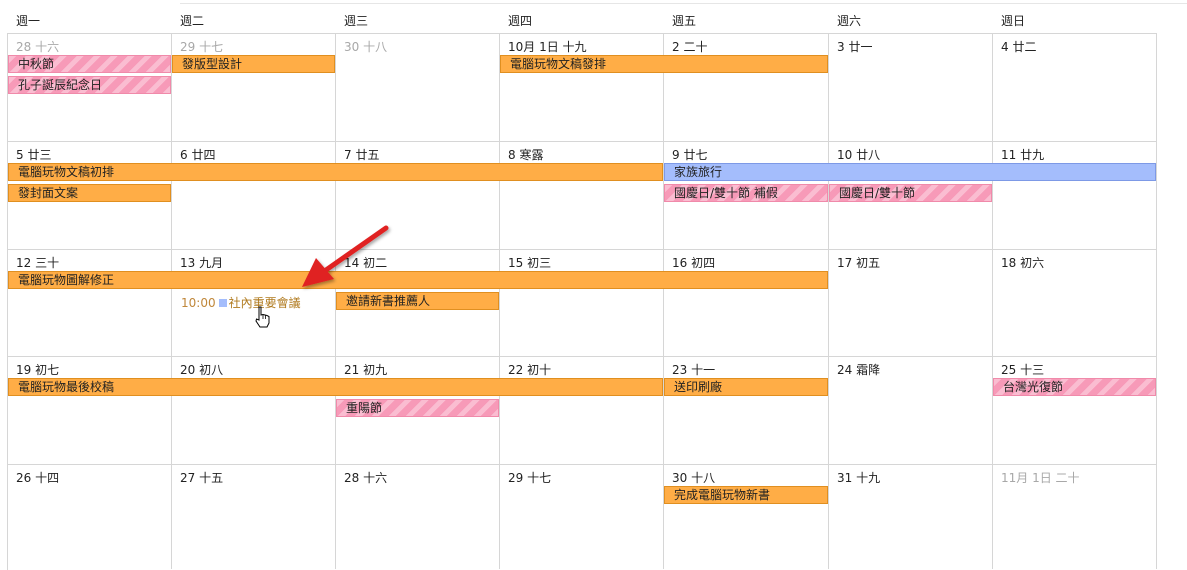 Image resolution: width=1187 pixels, height=570 pixels. Describe the element at coordinates (525, 154) in the screenshot. I see `day-number: 8 寒露` at that location.